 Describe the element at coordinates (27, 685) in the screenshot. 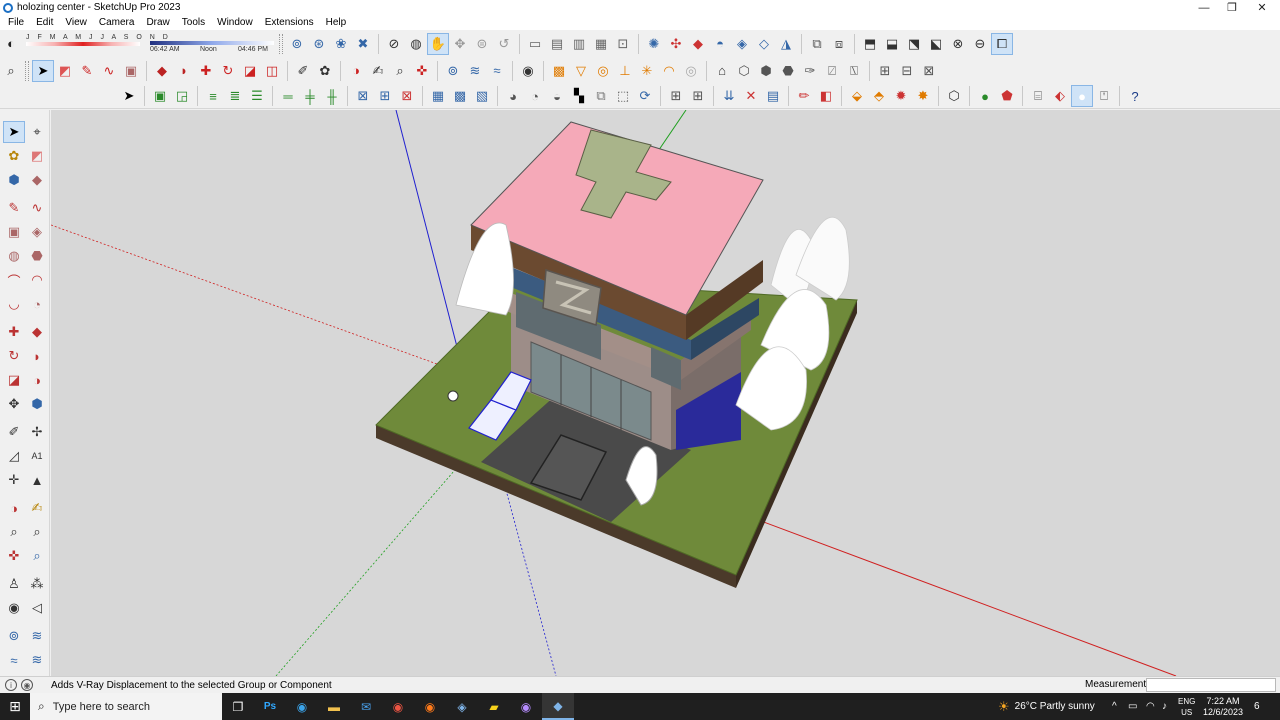

I see `user-icon: ◉` at that location.